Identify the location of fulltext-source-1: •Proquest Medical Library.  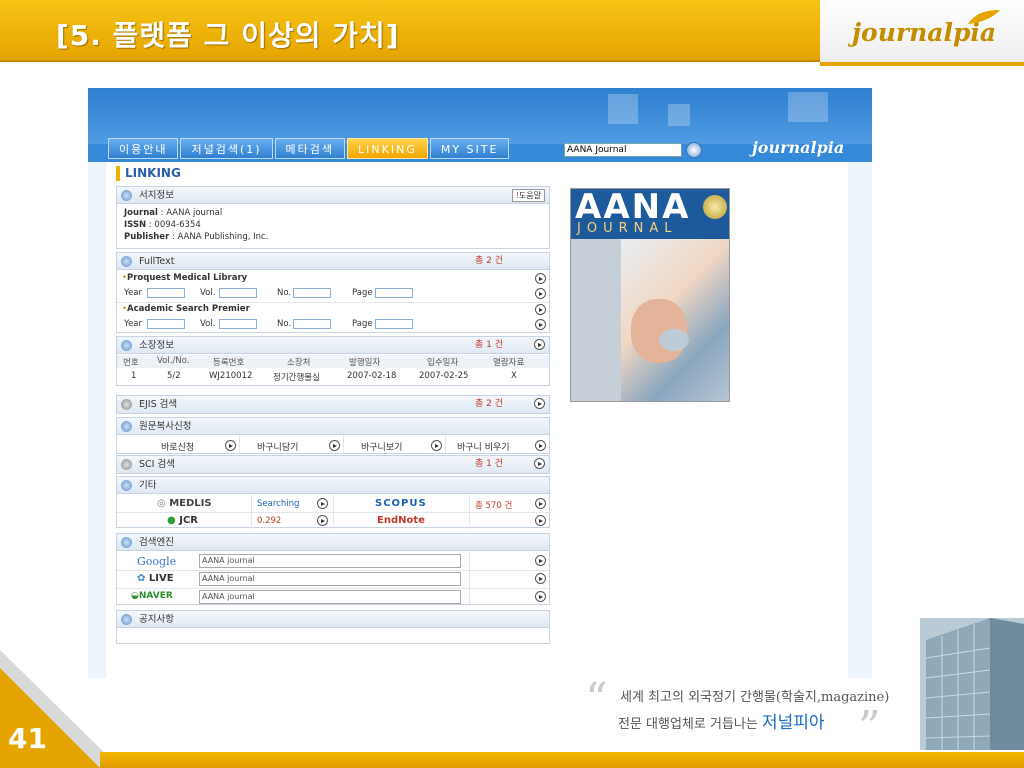
(184, 278).